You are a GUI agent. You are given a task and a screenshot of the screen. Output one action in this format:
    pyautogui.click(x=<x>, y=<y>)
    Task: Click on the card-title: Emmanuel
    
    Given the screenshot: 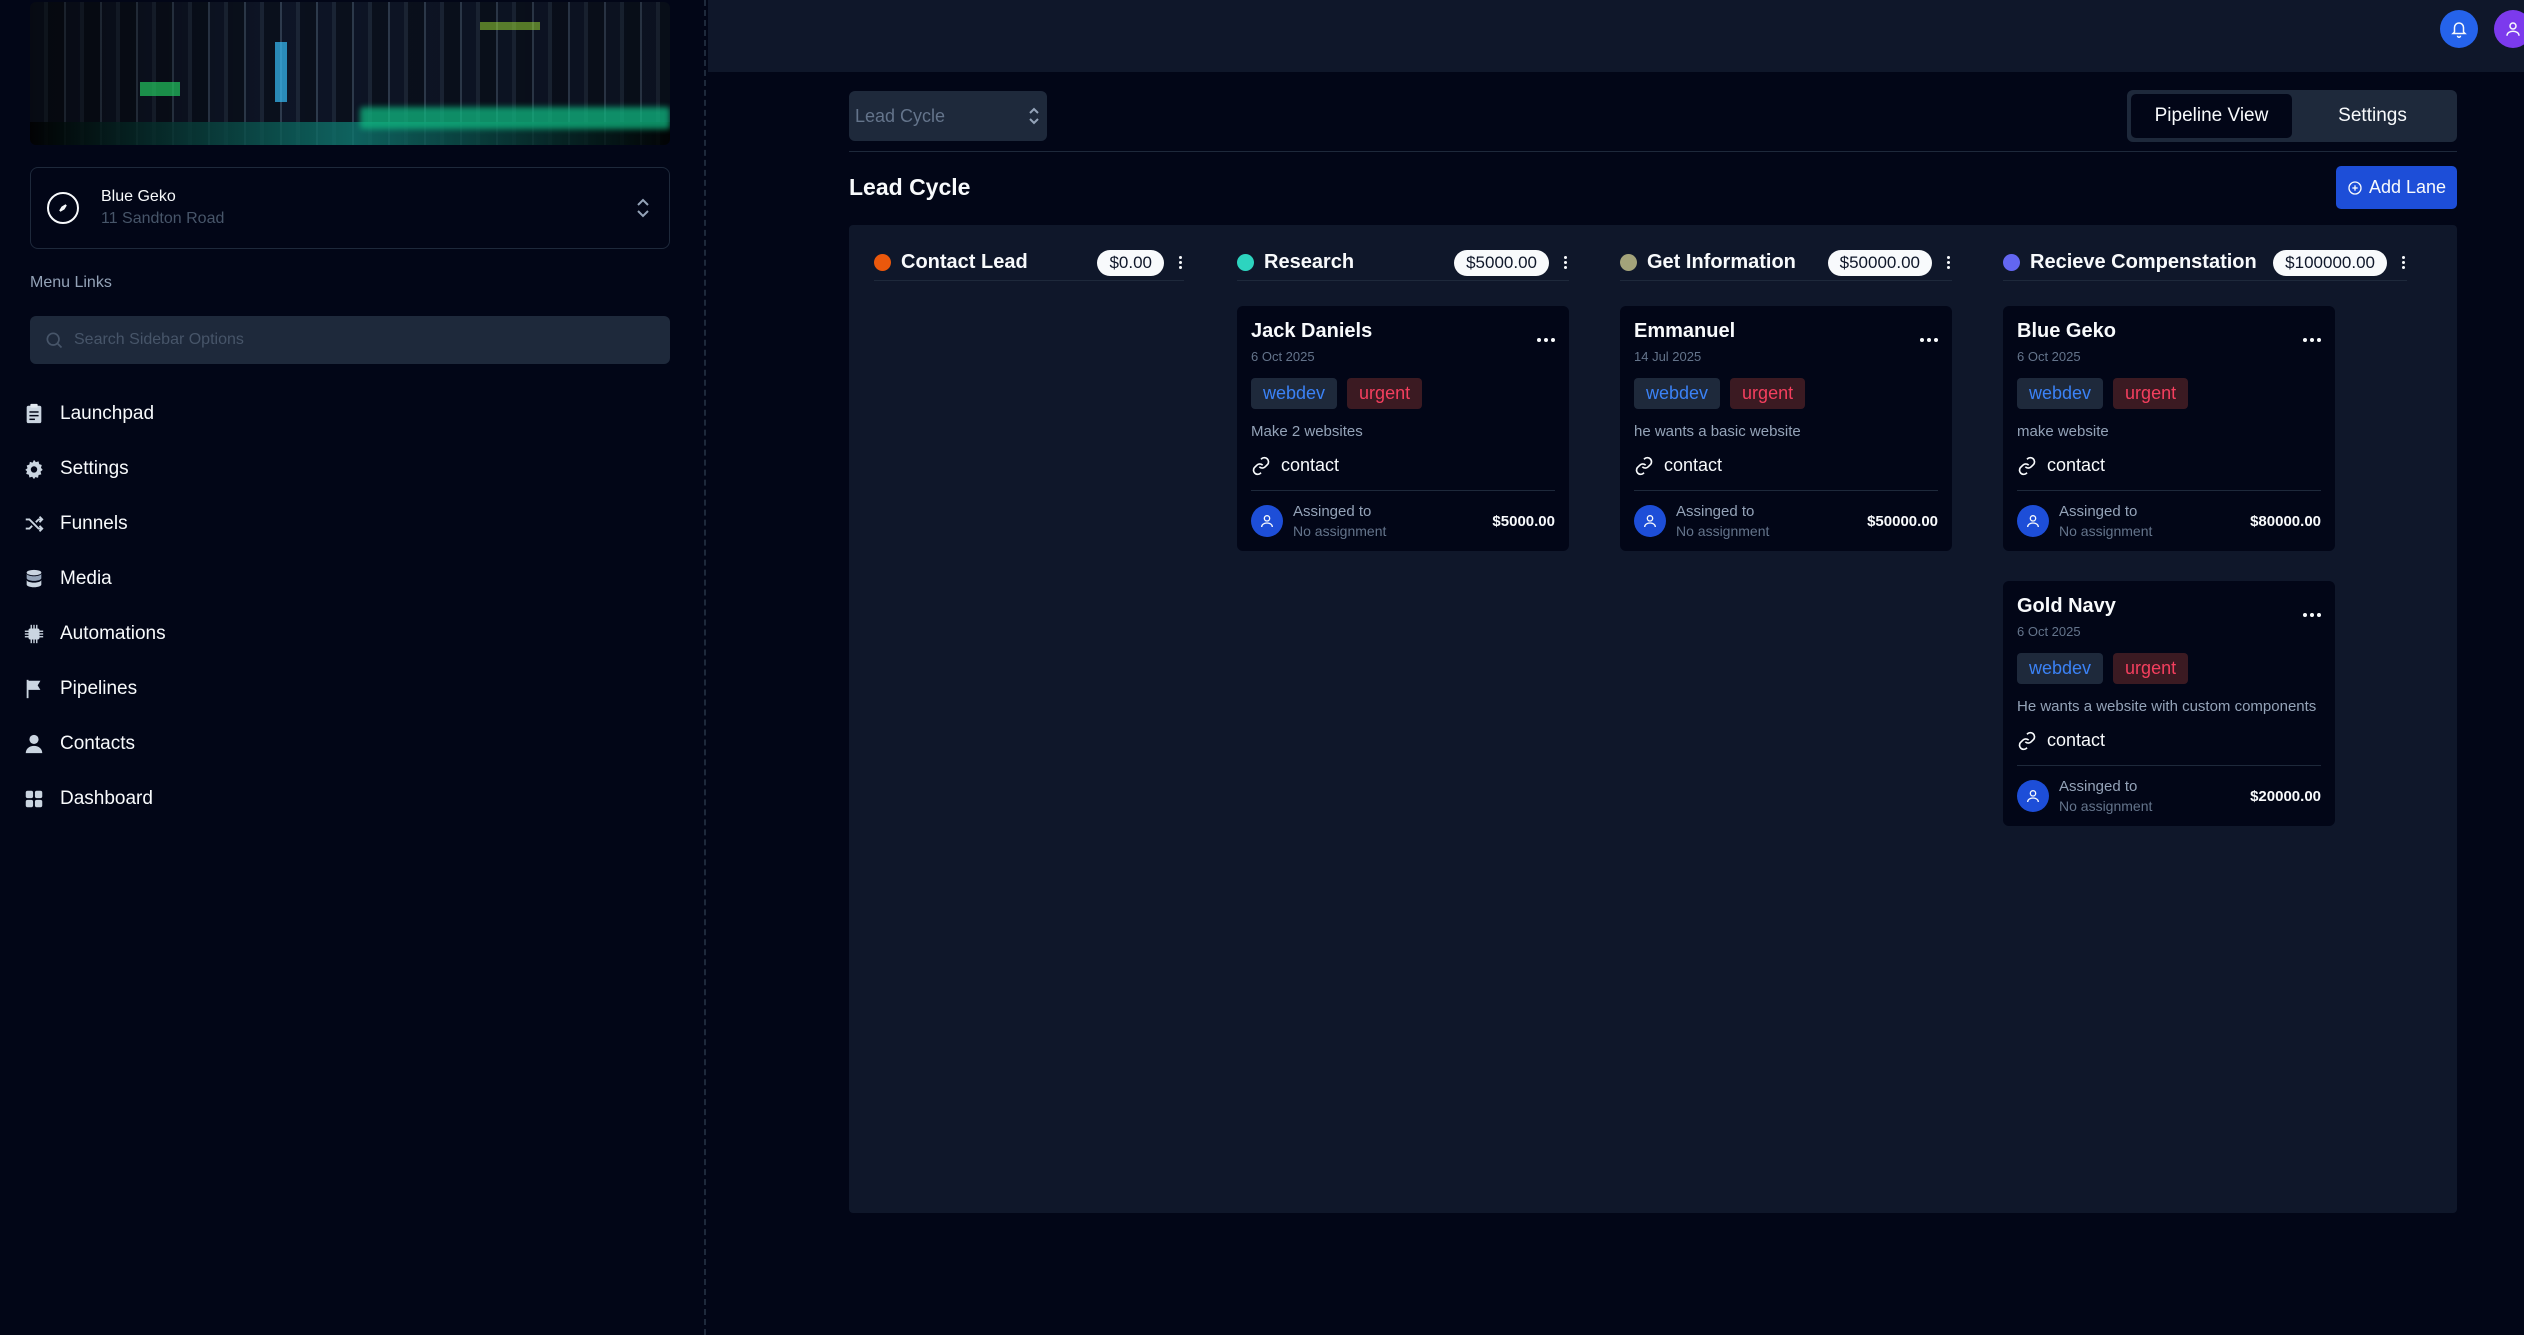 What is the action you would take?
    pyautogui.click(x=1685, y=331)
    